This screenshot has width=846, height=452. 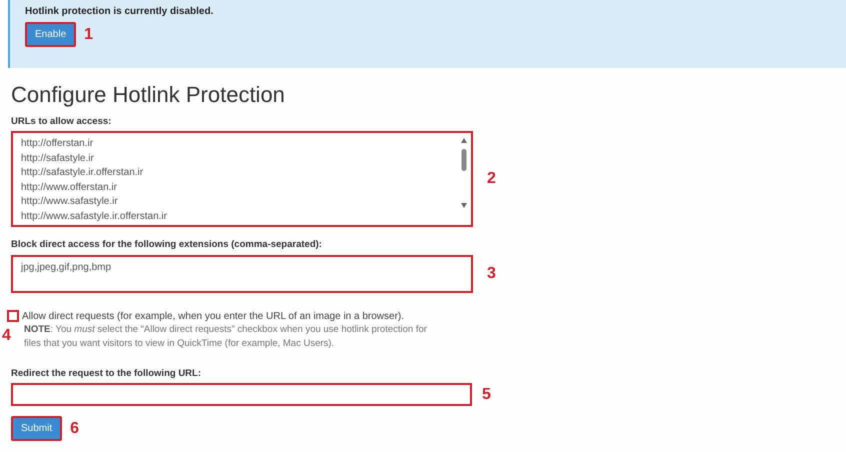 What do you see at coordinates (213, 316) in the screenshot?
I see `checkbox-label: Allow direct requests (for example, when you enter the URL of an image in a browser).` at bounding box center [213, 316].